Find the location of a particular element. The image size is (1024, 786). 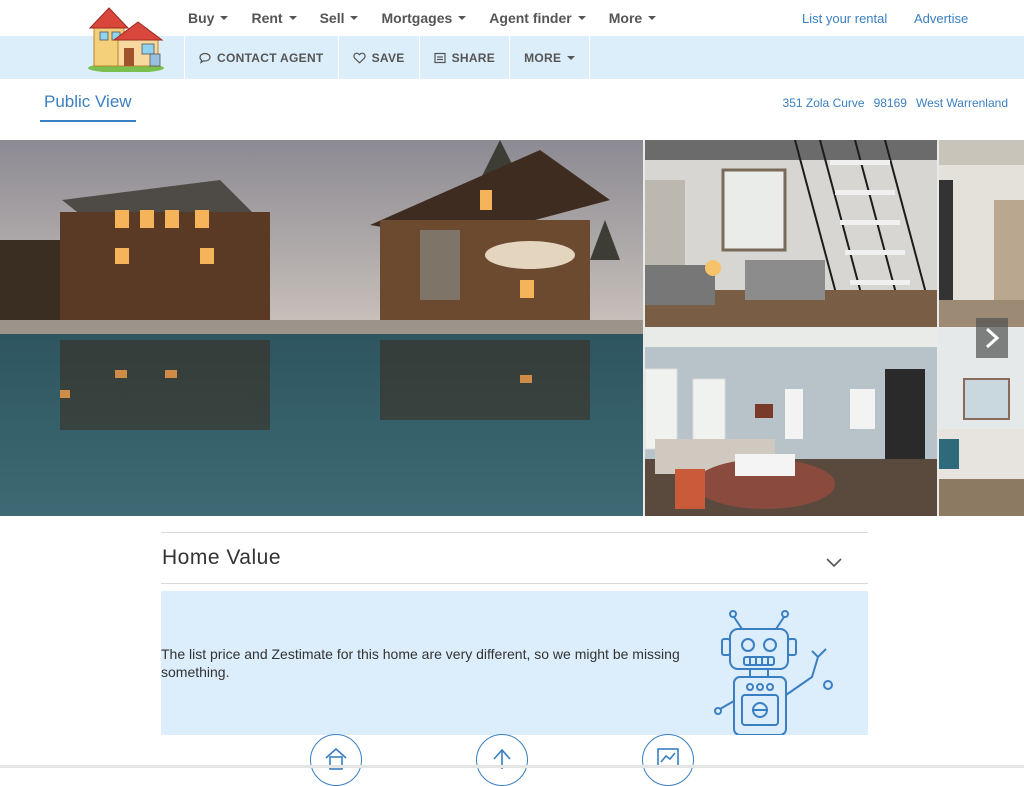

more-actions-button: MORE is located at coordinates (550, 57).